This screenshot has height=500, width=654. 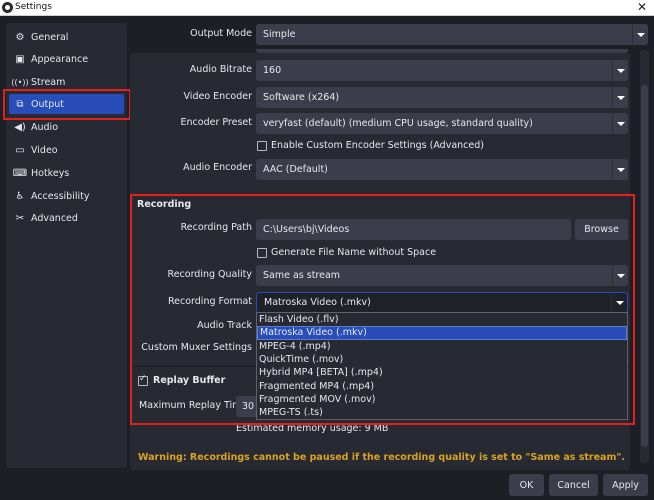 What do you see at coordinates (33, 7) in the screenshot?
I see `window-title: Settings` at bounding box center [33, 7].